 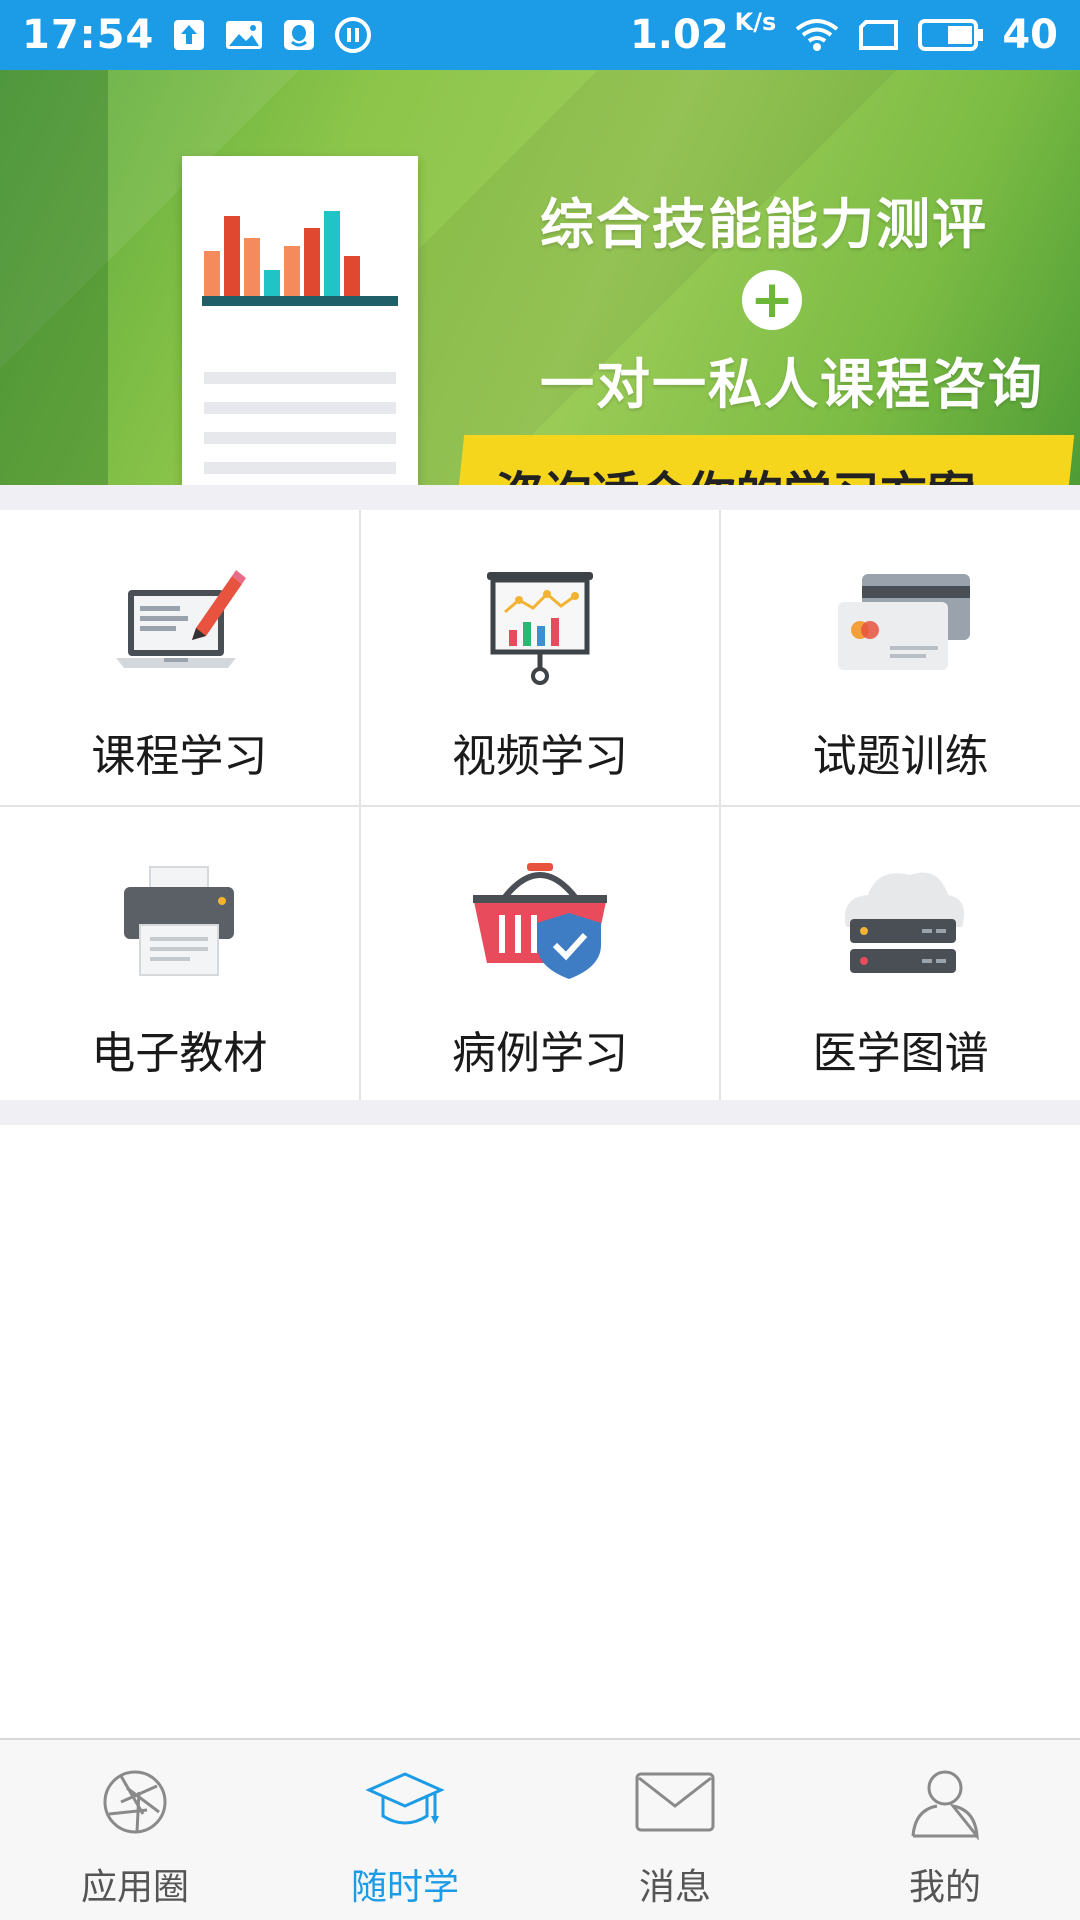 What do you see at coordinates (405, 1802) in the screenshot?
I see `graduation-cap-icon` at bounding box center [405, 1802].